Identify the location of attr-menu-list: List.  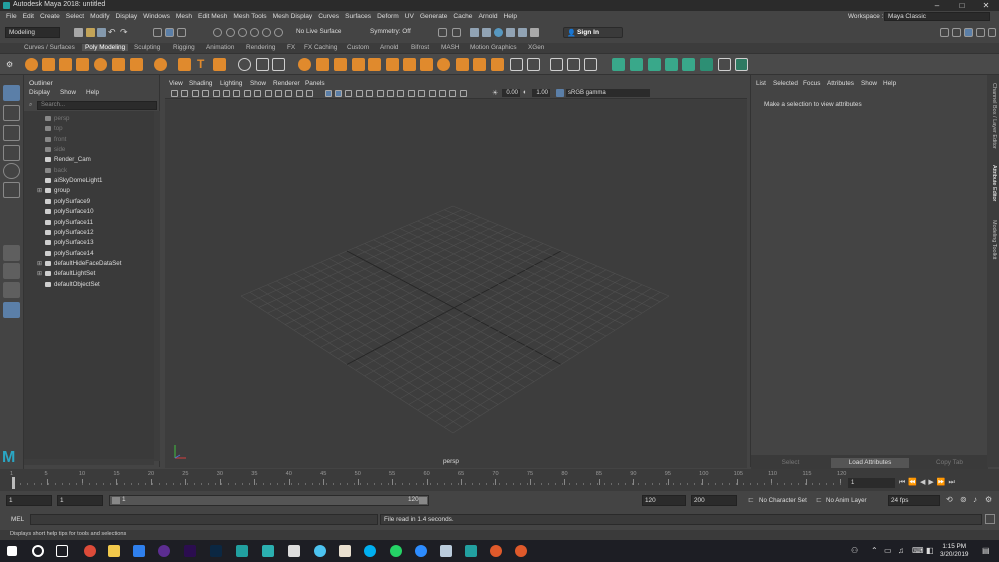
(761, 83).